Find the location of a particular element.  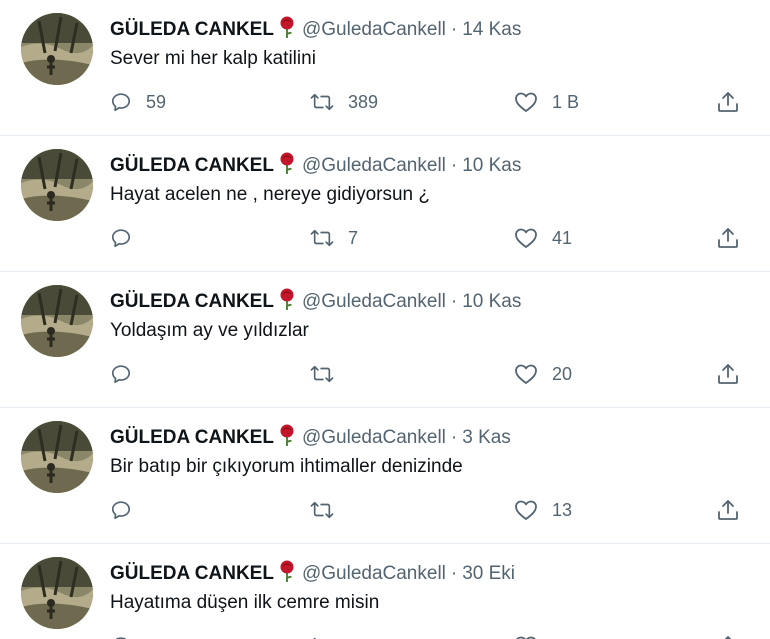

tweet-actions: 20 is located at coordinates (385, 374).